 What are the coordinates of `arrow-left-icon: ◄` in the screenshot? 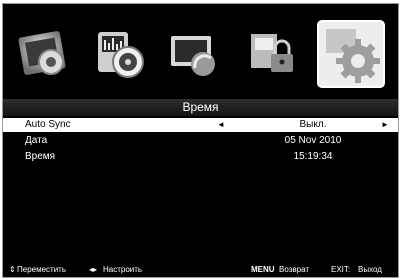 It's located at (221, 125).